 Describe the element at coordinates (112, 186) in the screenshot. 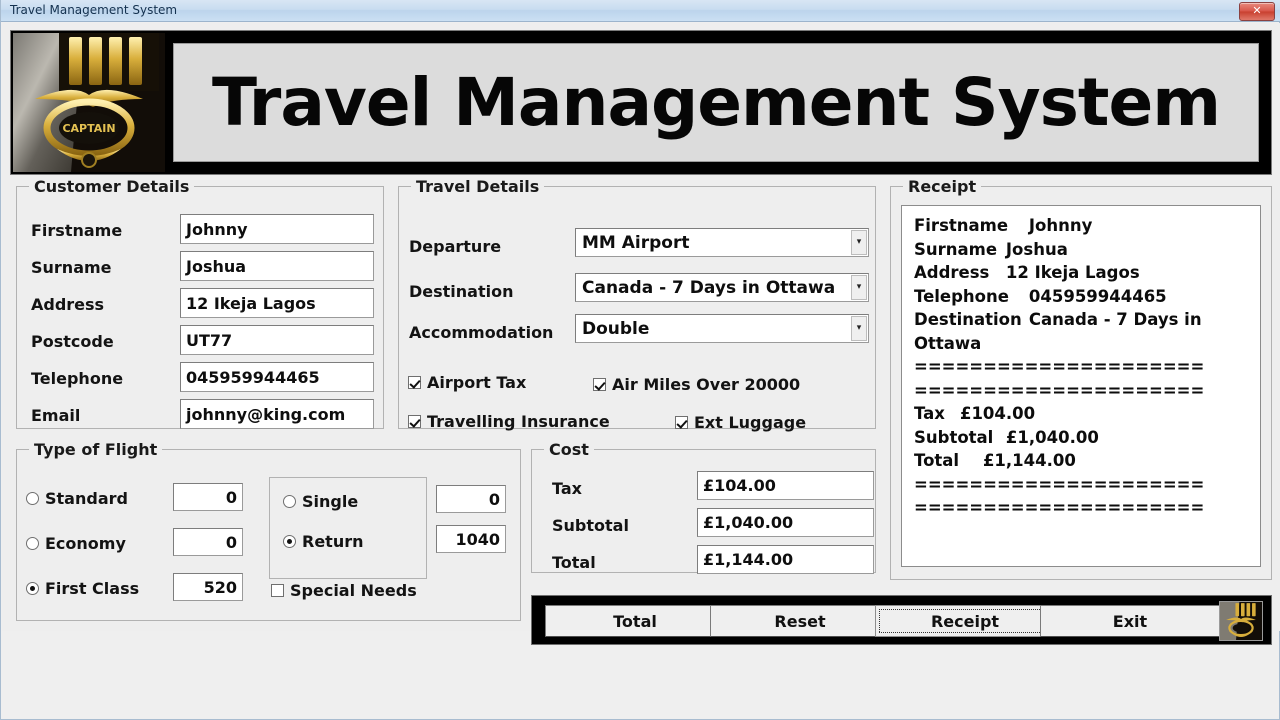

I see `customer-details-legend: Customer Details` at that location.